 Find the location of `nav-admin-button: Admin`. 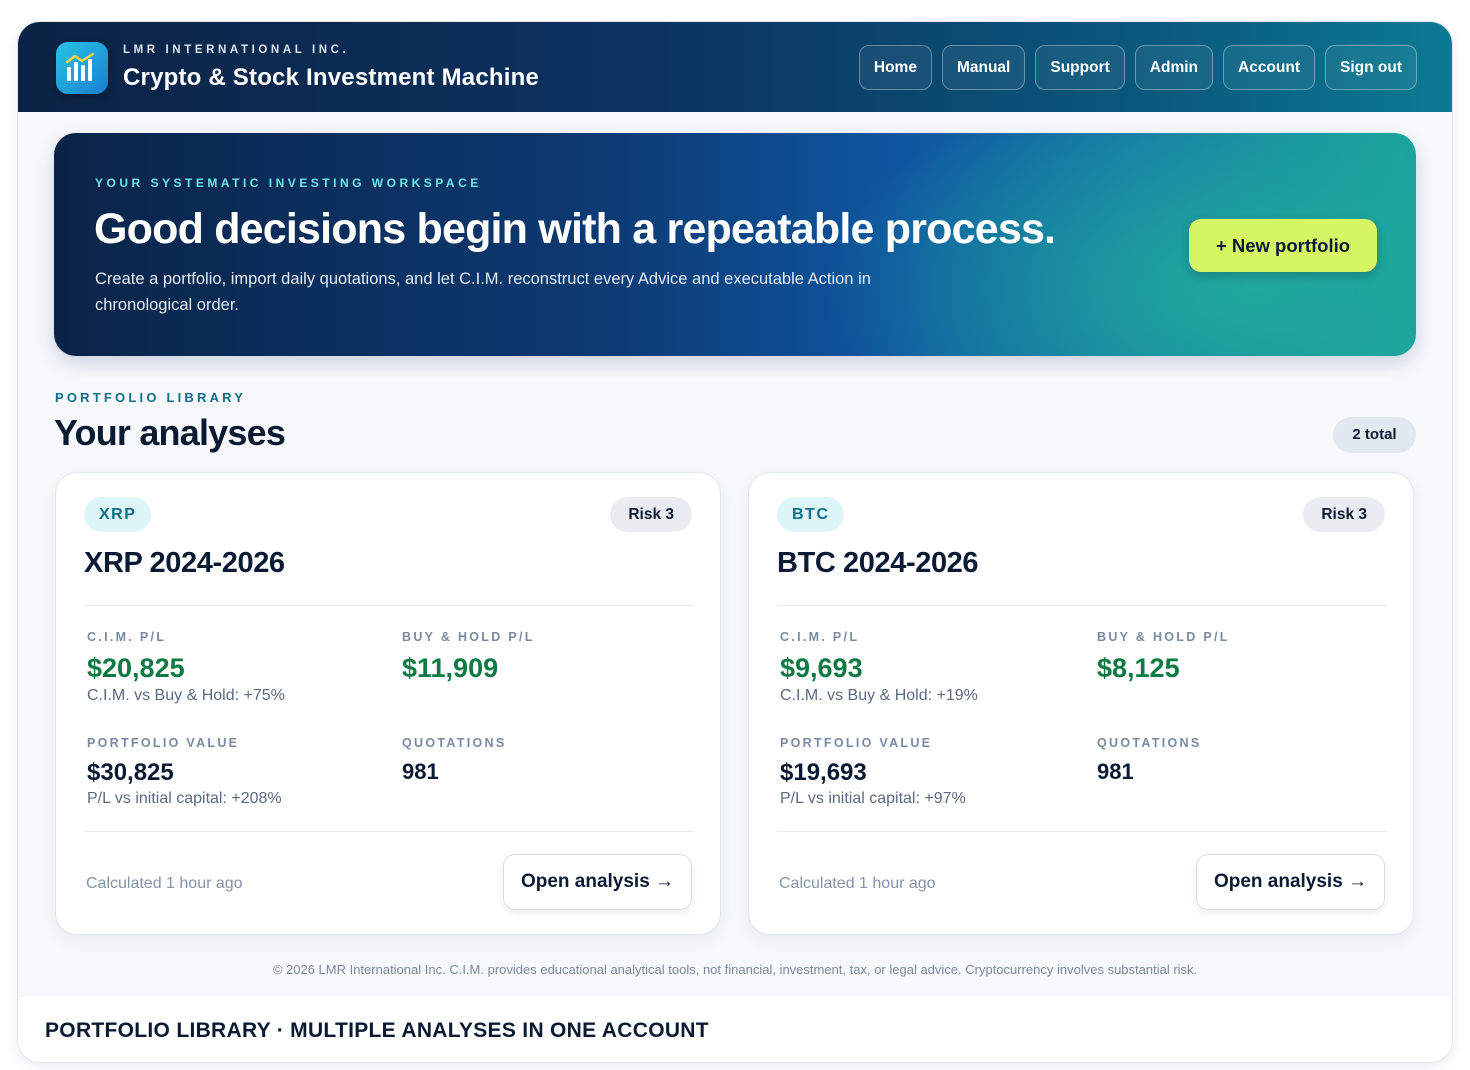

nav-admin-button: Admin is located at coordinates (1173, 67).